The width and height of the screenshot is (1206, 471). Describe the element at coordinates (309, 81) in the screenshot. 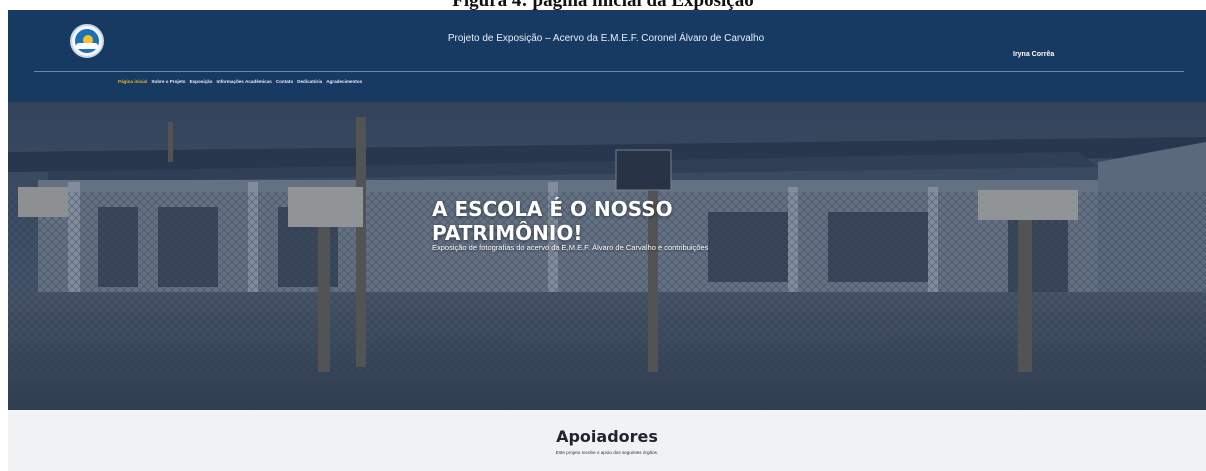

I see `nav-item-dedicatoria: Dedicatória` at that location.